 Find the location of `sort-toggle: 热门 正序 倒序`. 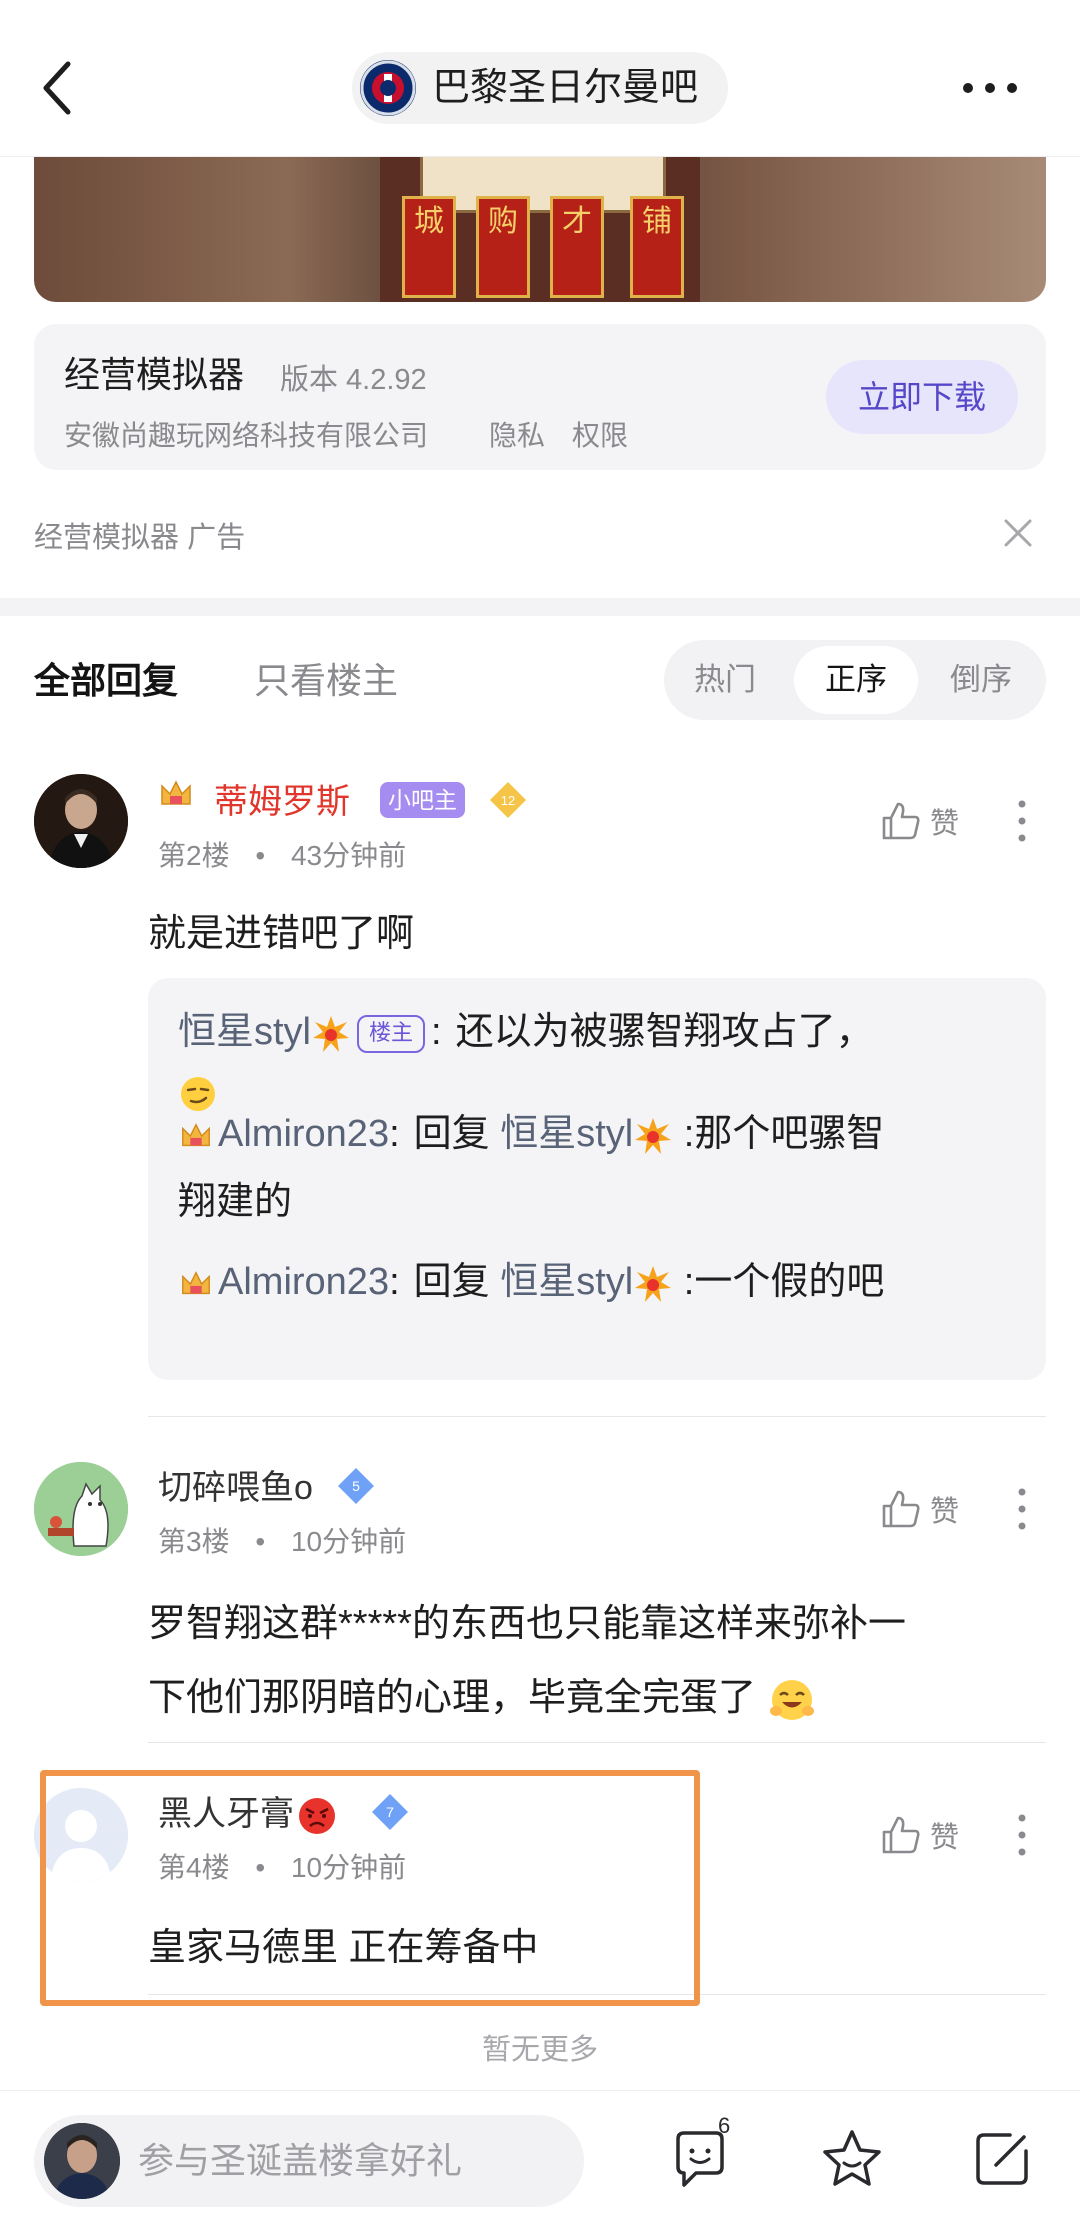

sort-toggle: 热门 正序 倒序 is located at coordinates (855, 680).